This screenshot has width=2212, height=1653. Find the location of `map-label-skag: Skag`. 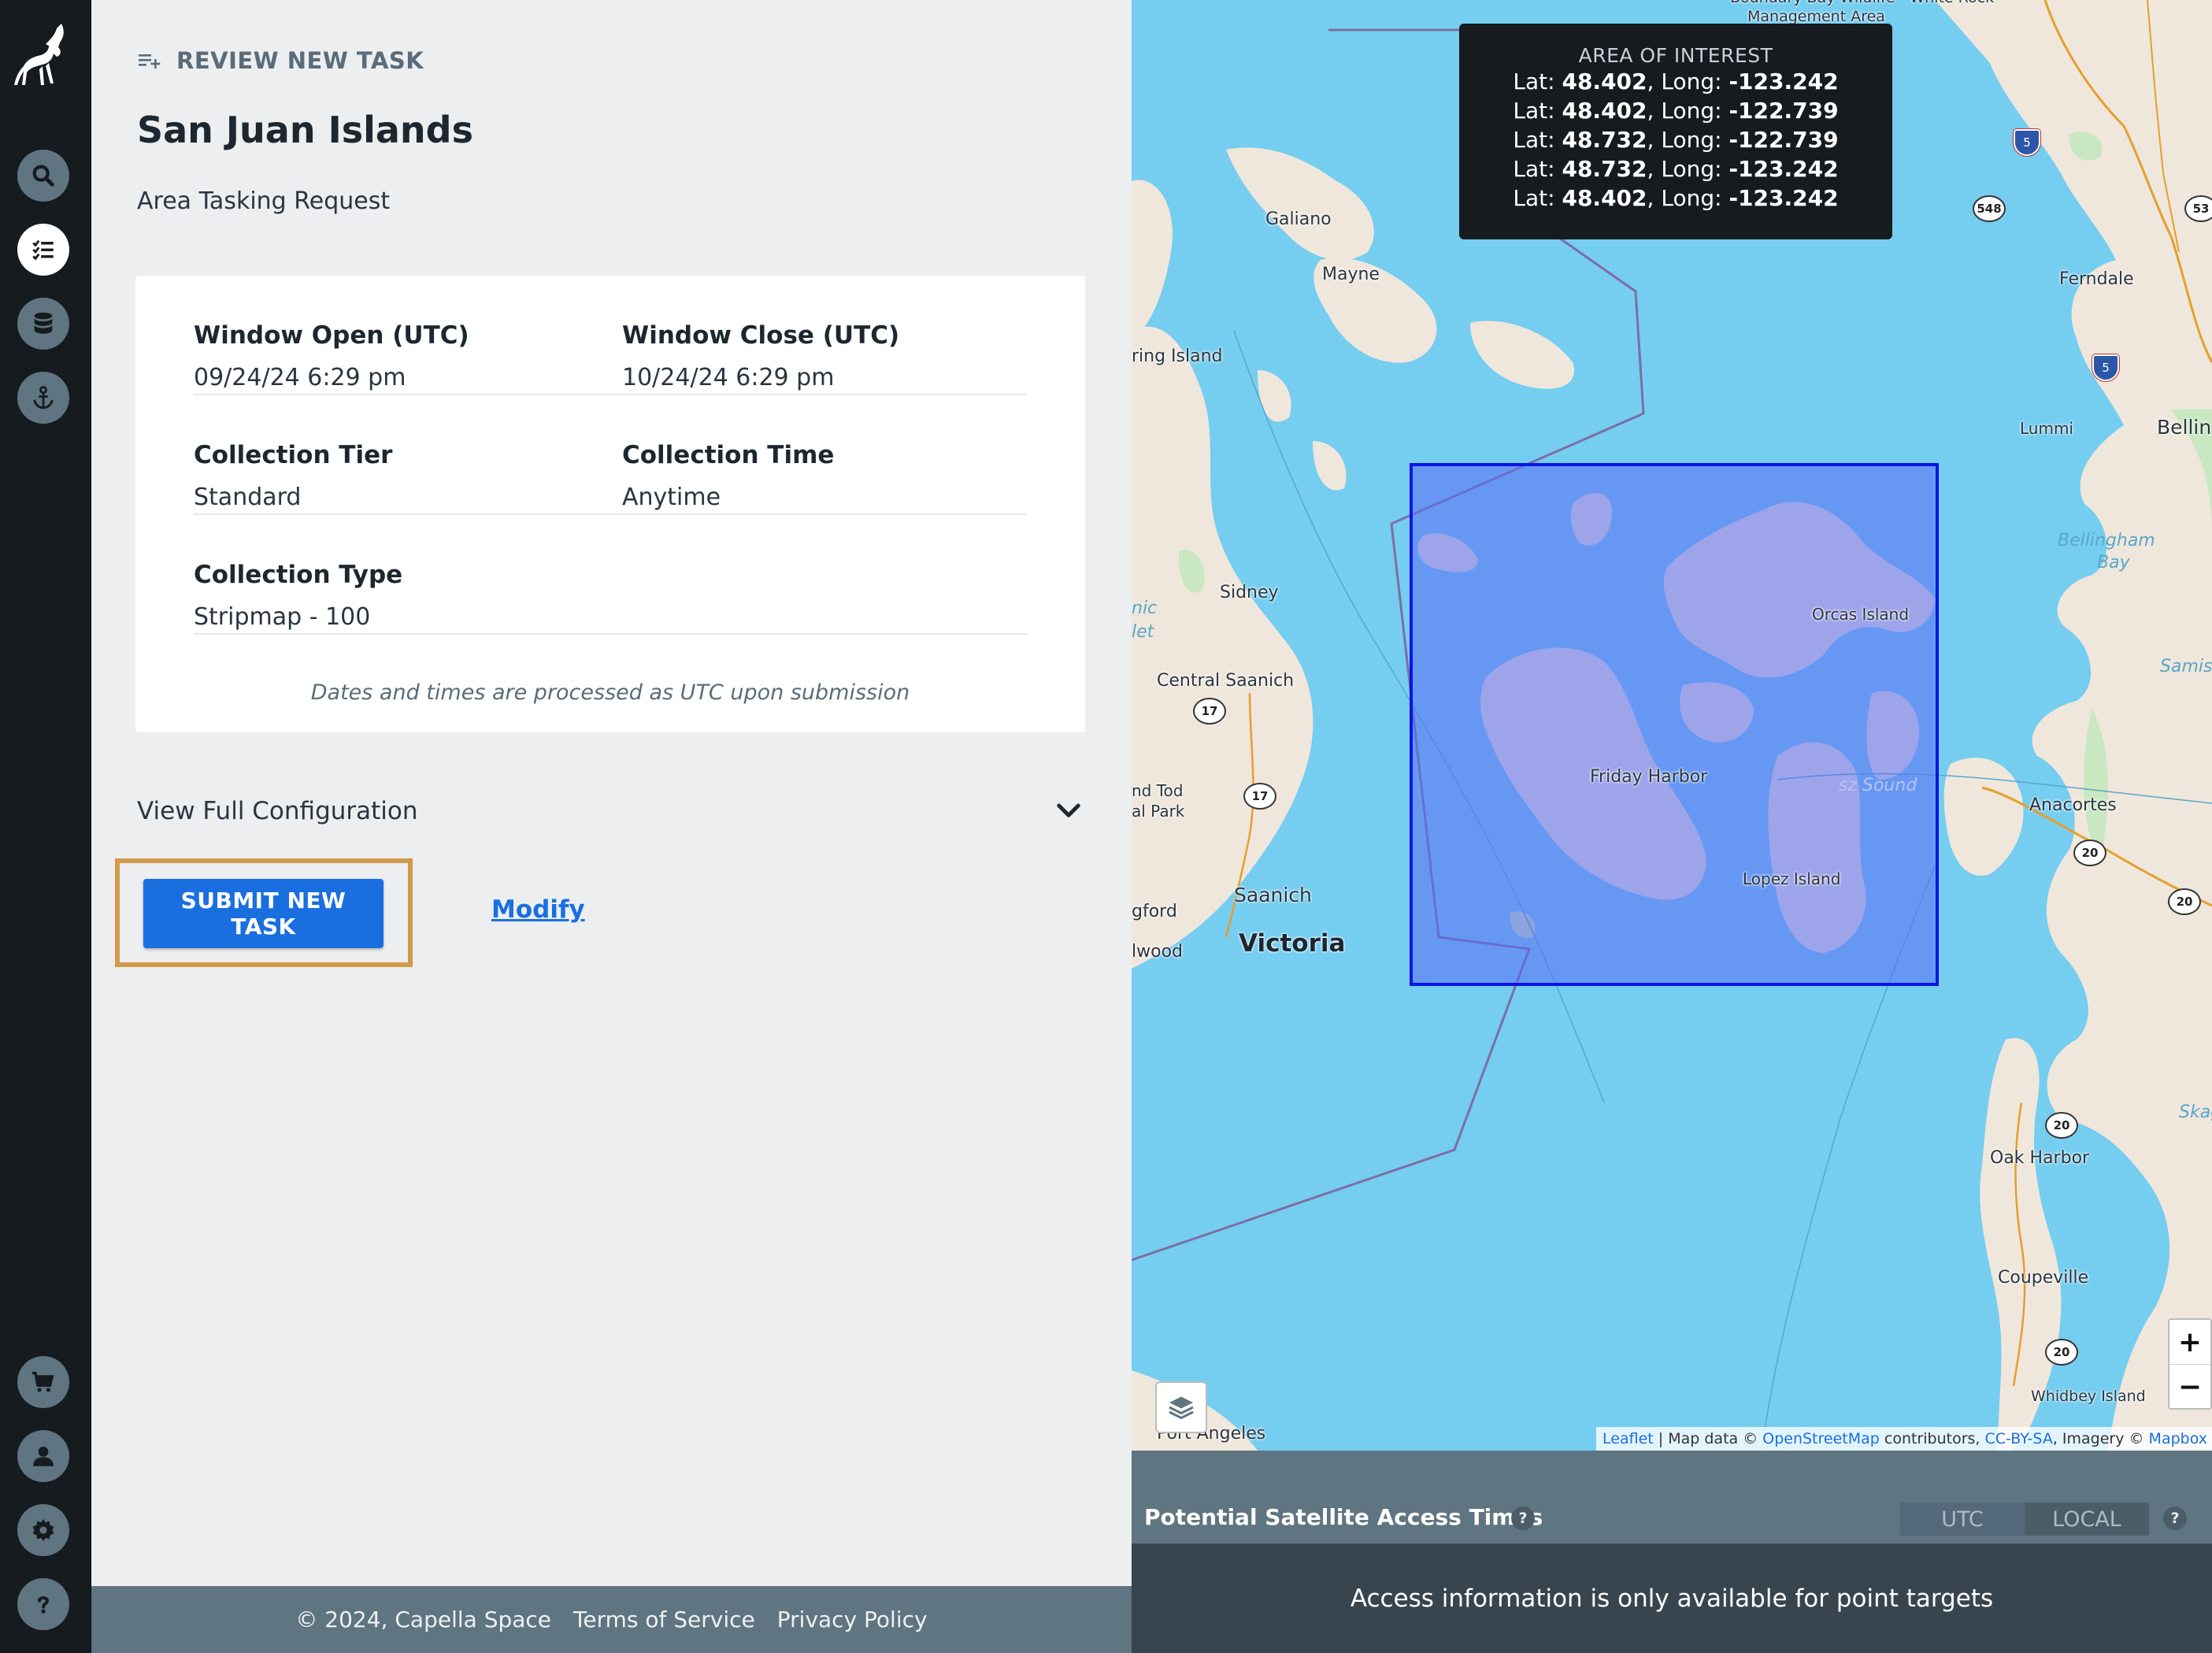

map-label-skag: Skag is located at coordinates (2196, 1112).